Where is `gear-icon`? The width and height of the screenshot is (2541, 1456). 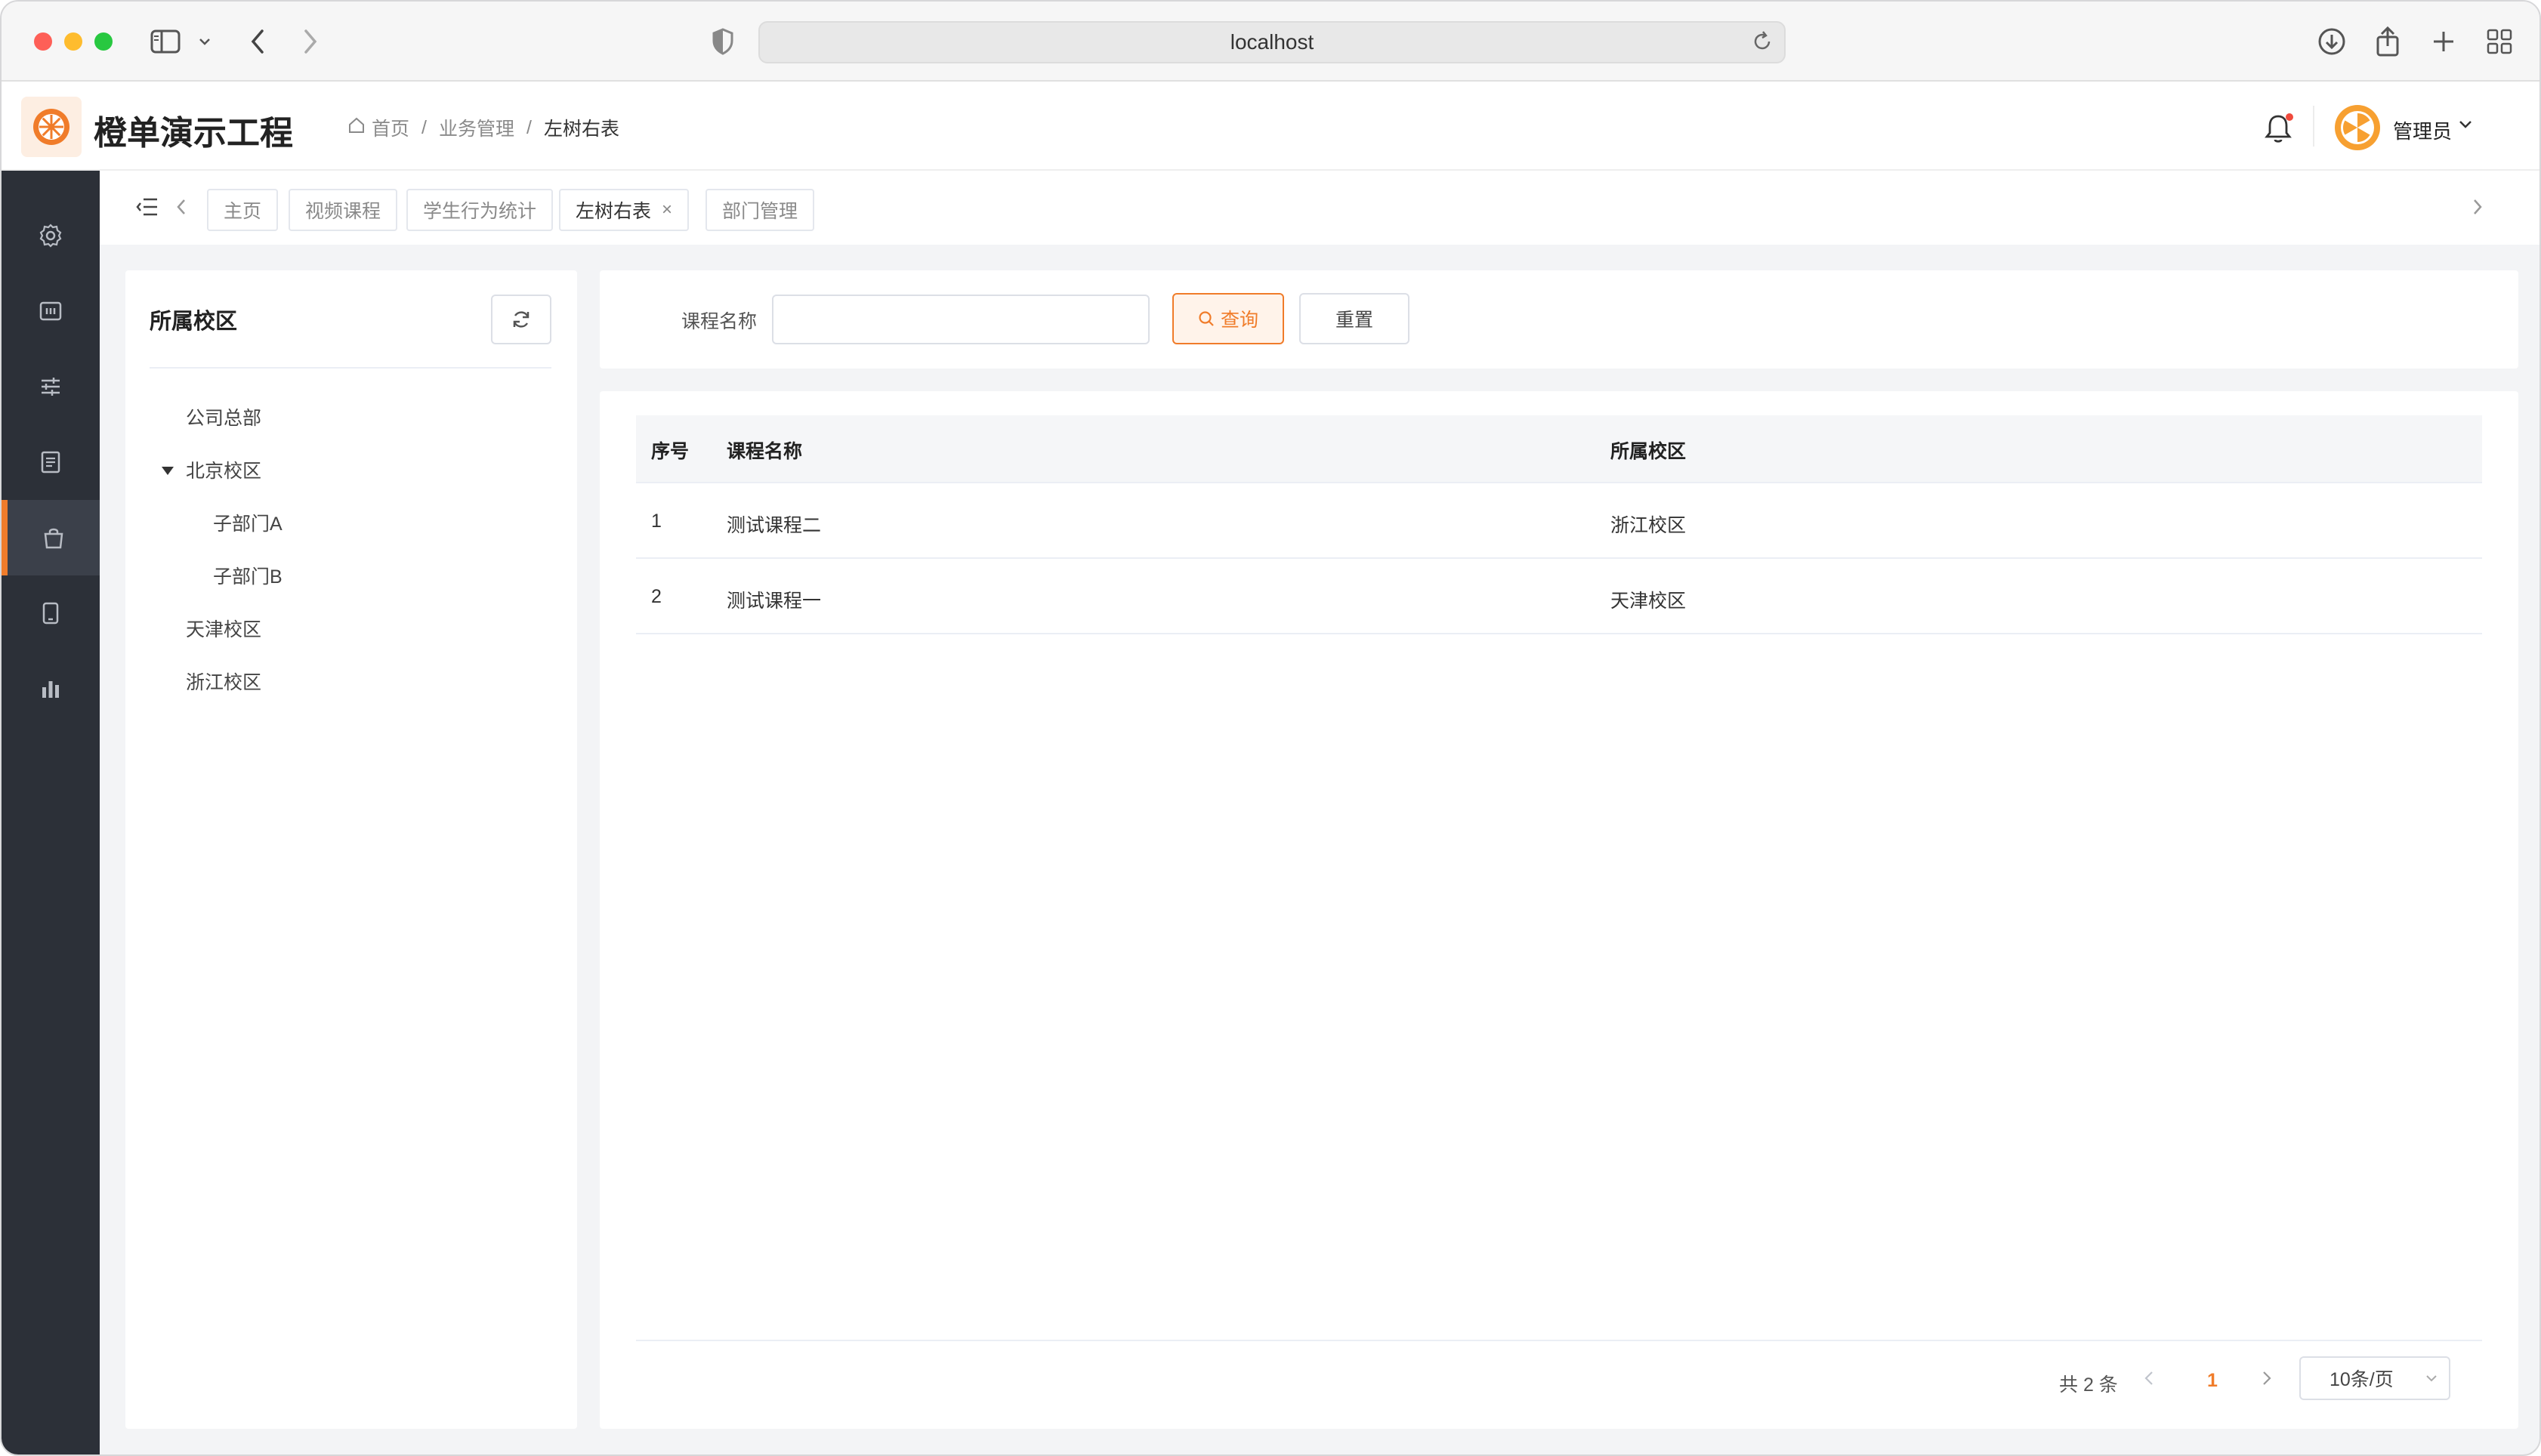
gear-icon is located at coordinates (50, 236).